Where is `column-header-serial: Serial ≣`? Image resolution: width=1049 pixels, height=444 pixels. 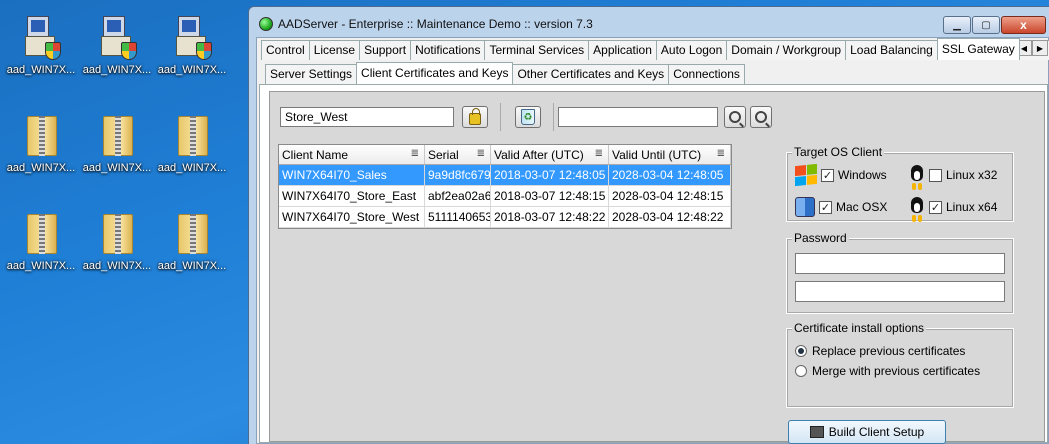
column-header-serial: Serial ≣ is located at coordinates (458, 154).